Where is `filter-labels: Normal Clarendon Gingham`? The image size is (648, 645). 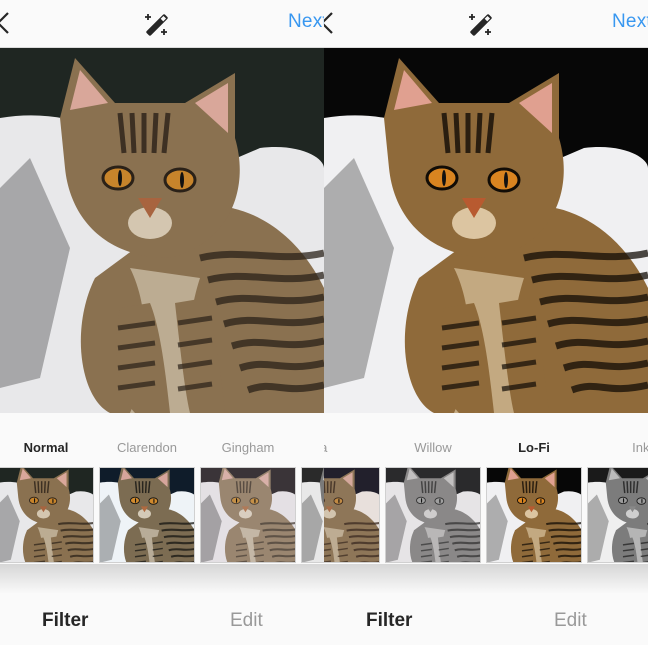 filter-labels: Normal Clarendon Gingham is located at coordinates (162, 451).